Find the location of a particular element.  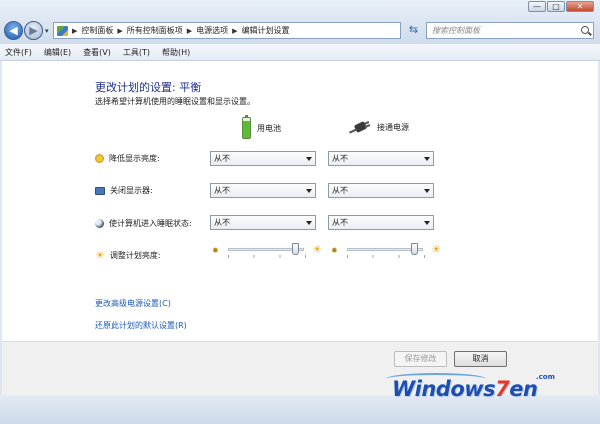

breadcrumb-item: 所有控制面板项 is located at coordinates (155, 30).